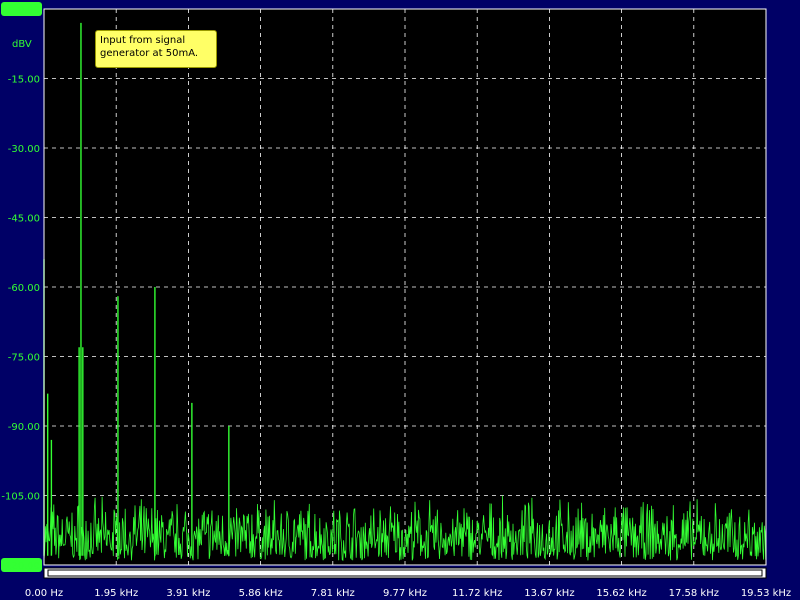 The image size is (800, 600). What do you see at coordinates (29, 10) in the screenshot?
I see `y-tick-label: 0.00` at bounding box center [29, 10].